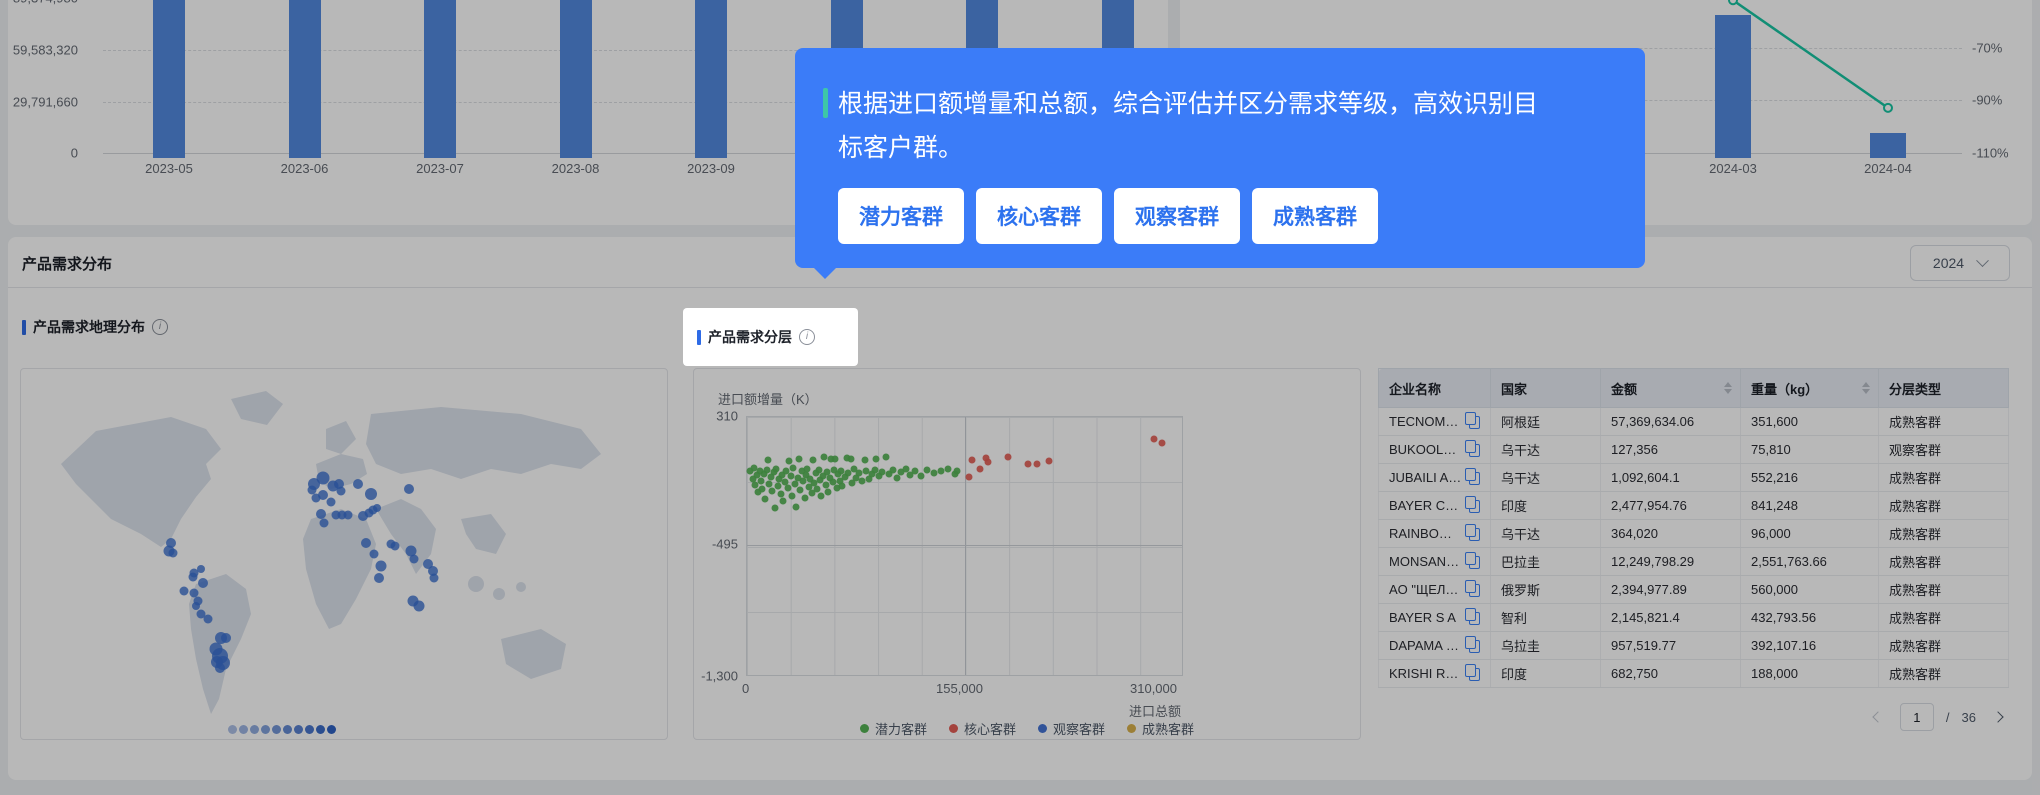 The height and width of the screenshot is (795, 2040). I want to click on info-icon, so click(807, 337).